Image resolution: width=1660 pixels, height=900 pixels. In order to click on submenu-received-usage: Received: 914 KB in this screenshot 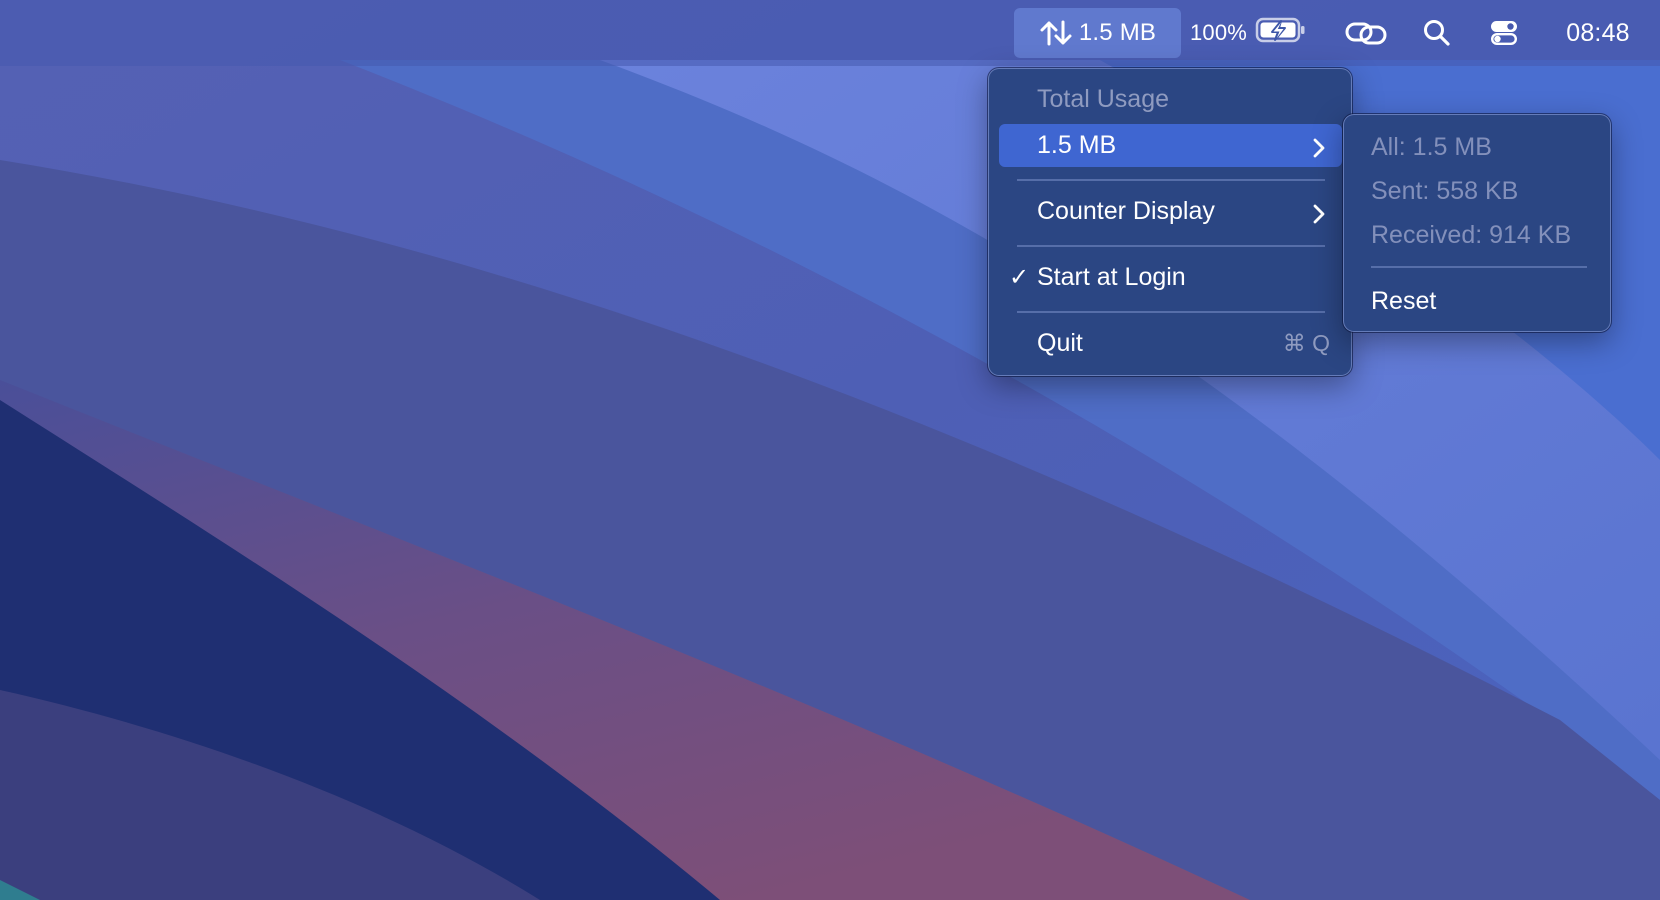, I will do `click(1471, 235)`.